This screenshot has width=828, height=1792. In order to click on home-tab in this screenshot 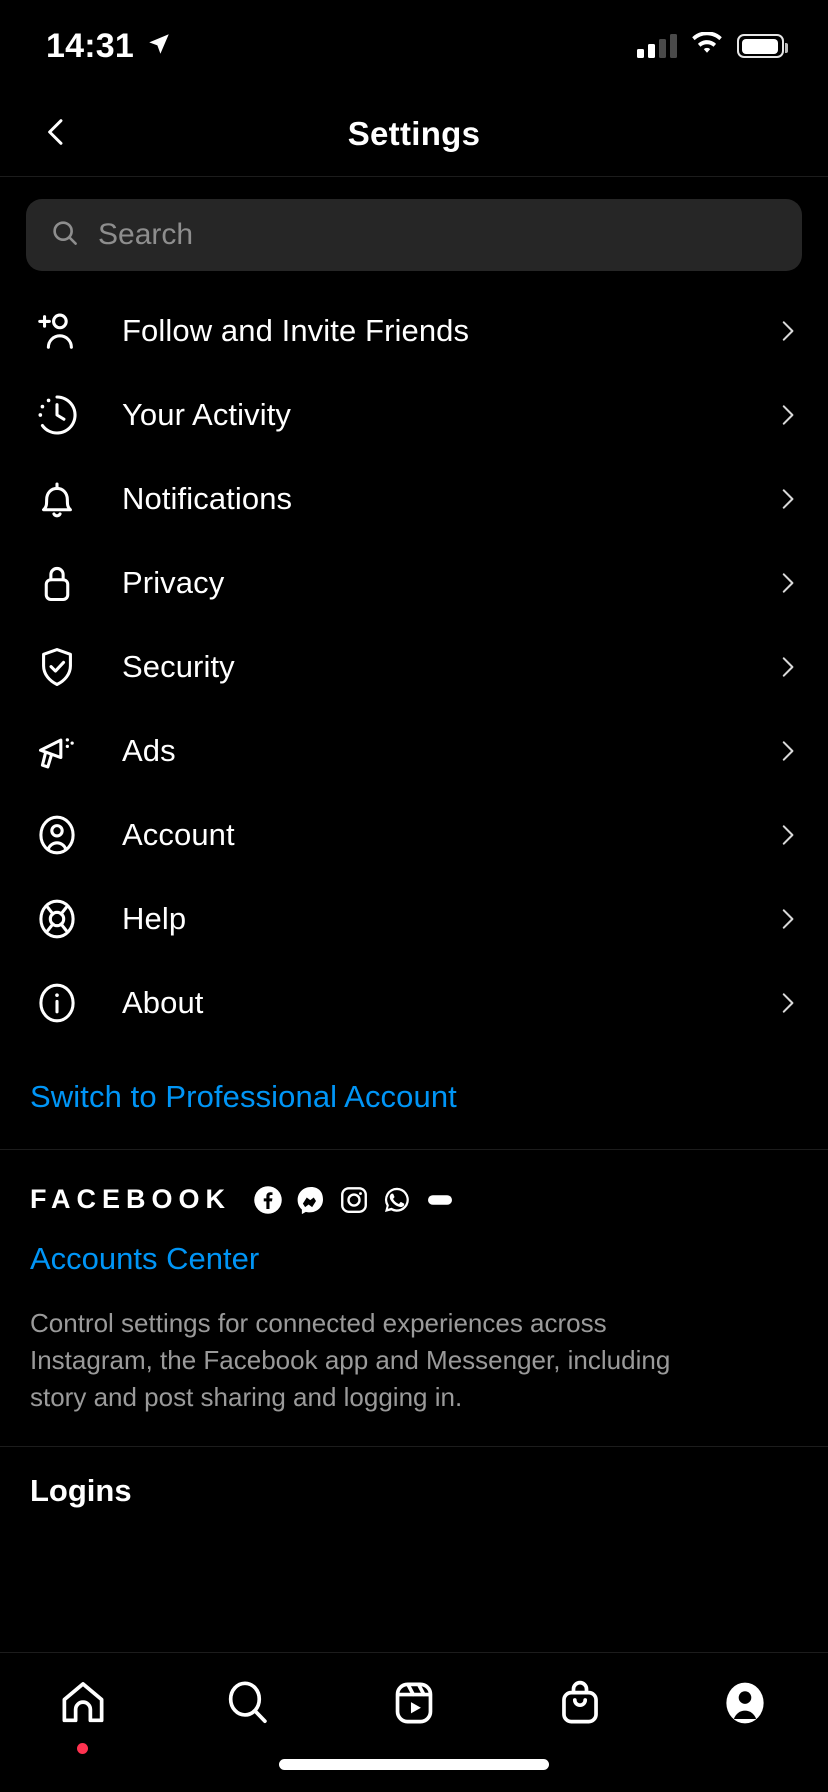, I will do `click(83, 1715)`.